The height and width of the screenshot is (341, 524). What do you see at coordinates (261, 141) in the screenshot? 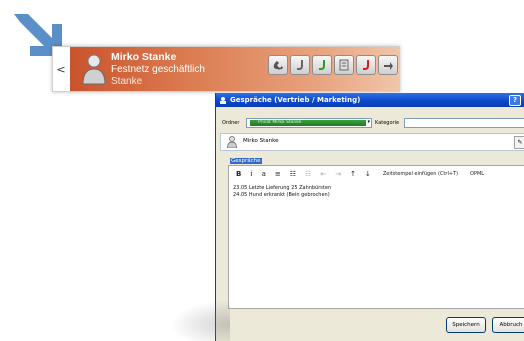
I see `contact-field-name: Mirko Stanke` at bounding box center [261, 141].